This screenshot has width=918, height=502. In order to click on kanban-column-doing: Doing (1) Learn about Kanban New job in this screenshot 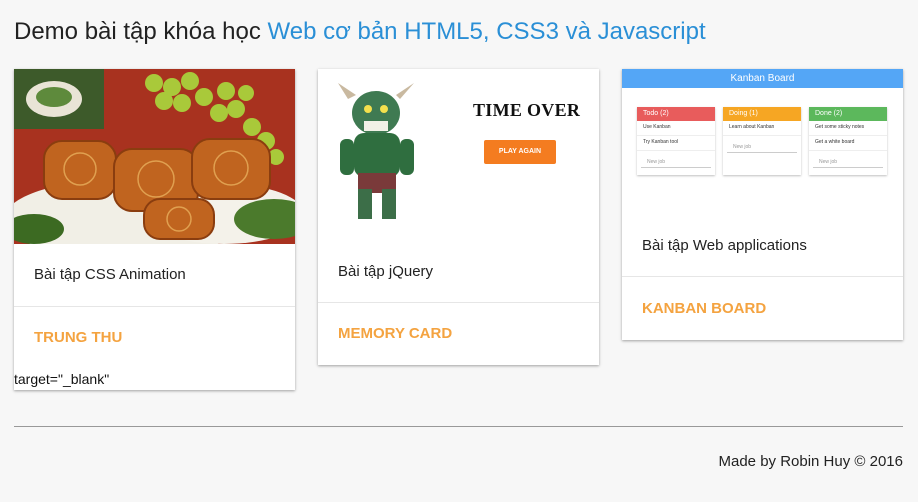, I will do `click(762, 141)`.